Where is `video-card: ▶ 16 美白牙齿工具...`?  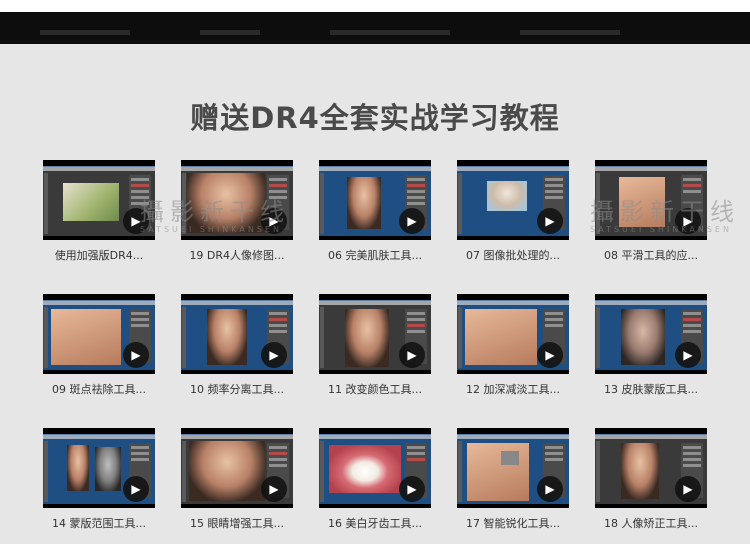
video-card: ▶ 16 美白牙齿工具... is located at coordinates (375, 479).